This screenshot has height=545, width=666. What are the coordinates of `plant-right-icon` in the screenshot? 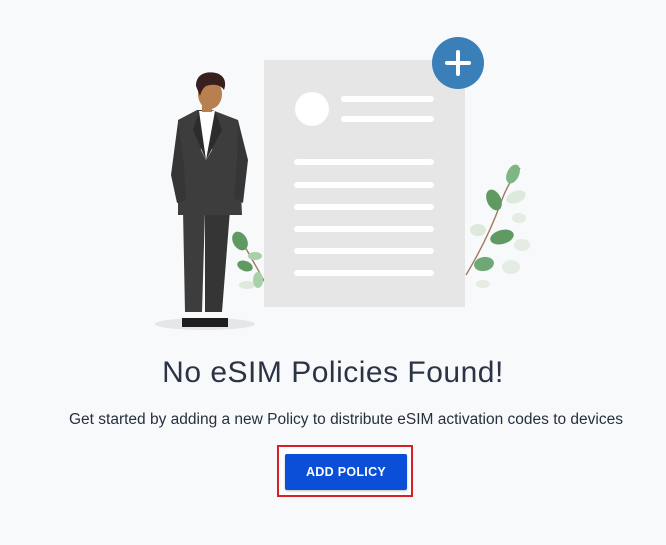 It's located at (497, 226).